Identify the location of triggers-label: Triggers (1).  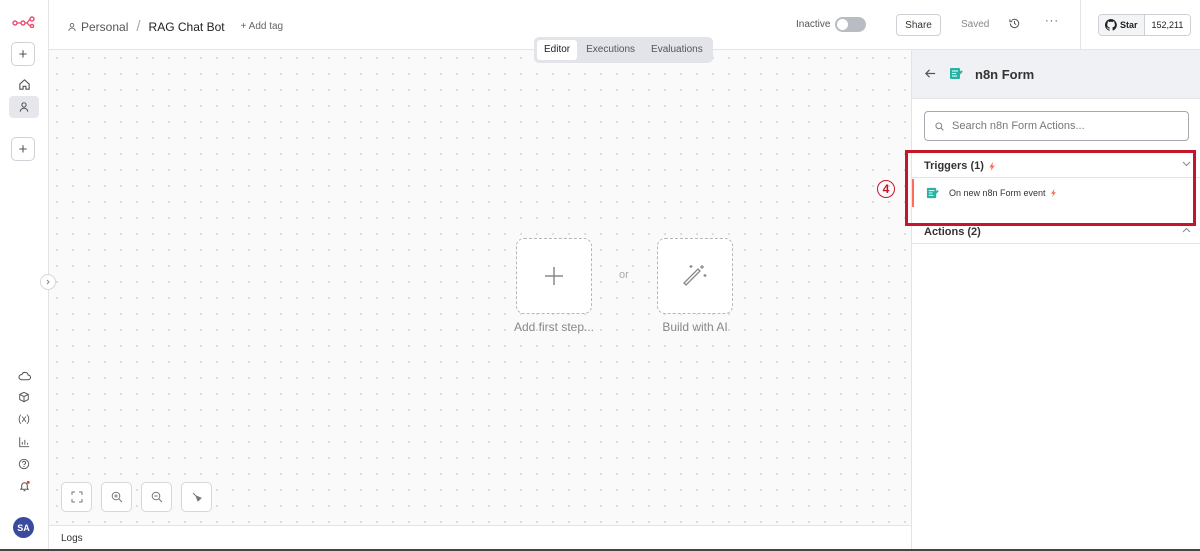
(954, 166).